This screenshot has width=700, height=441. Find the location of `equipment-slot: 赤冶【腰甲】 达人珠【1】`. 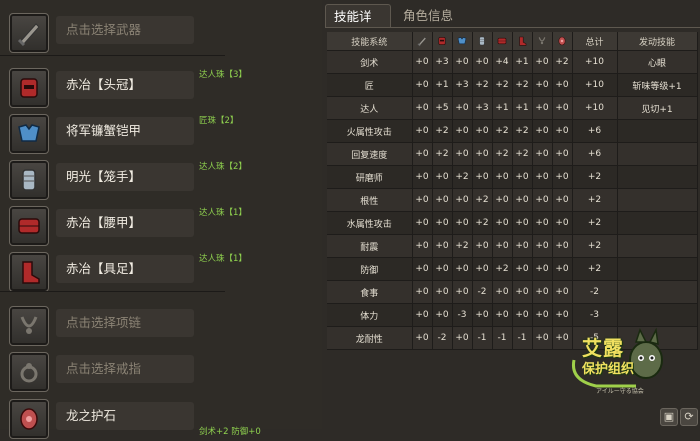

equipment-slot: 赤冶【腰甲】 达人珠【1】 is located at coordinates (161, 225).